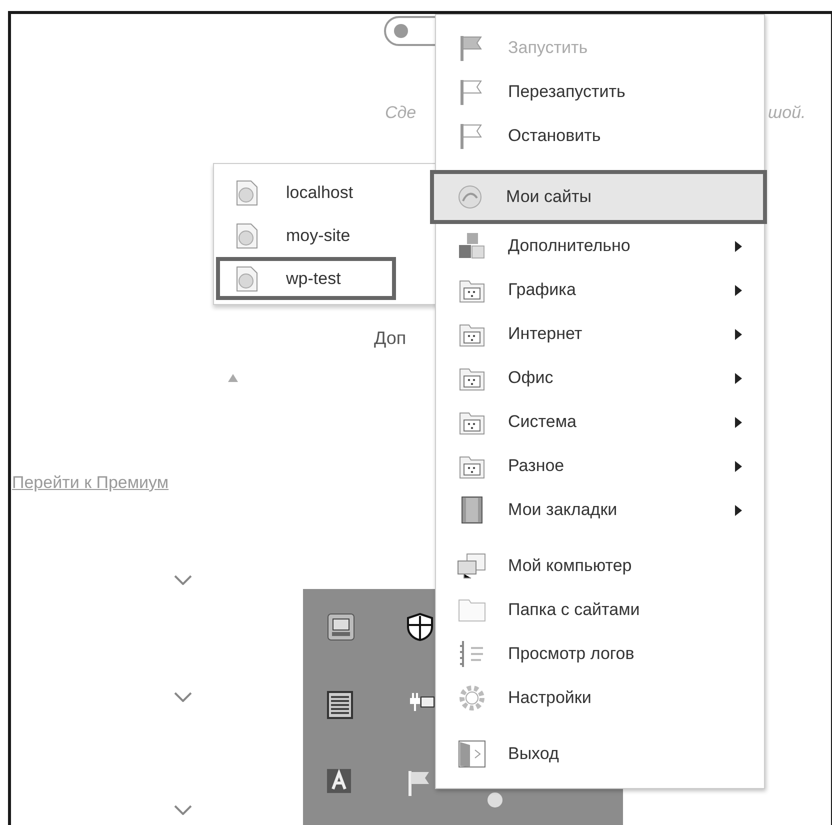 The width and height of the screenshot is (832, 825). I want to click on menu-item: moy-site, so click(306, 235).